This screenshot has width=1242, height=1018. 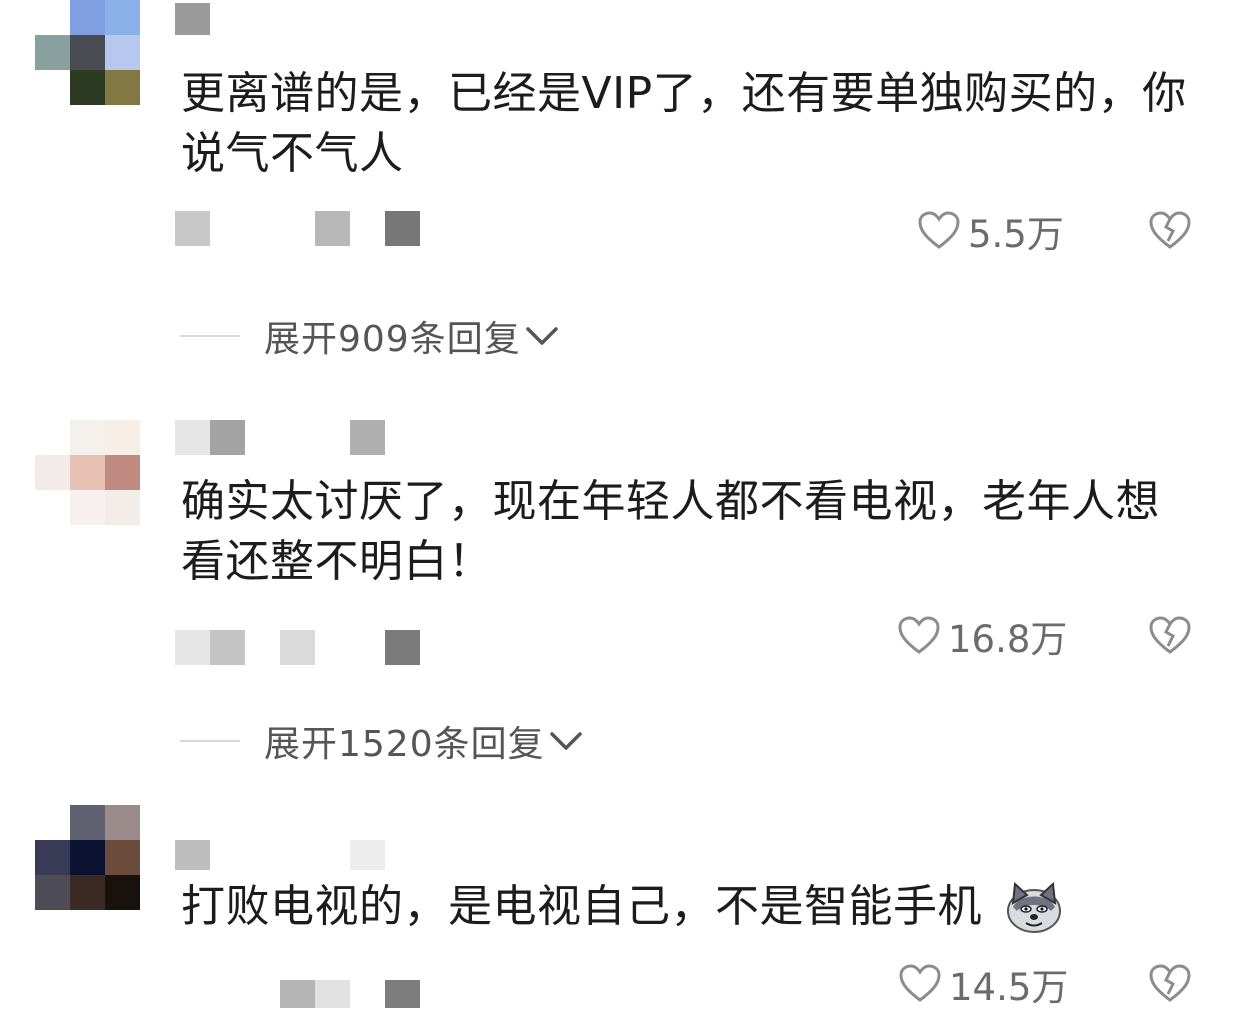 I want to click on like-button: 5.5万, so click(x=991, y=232).